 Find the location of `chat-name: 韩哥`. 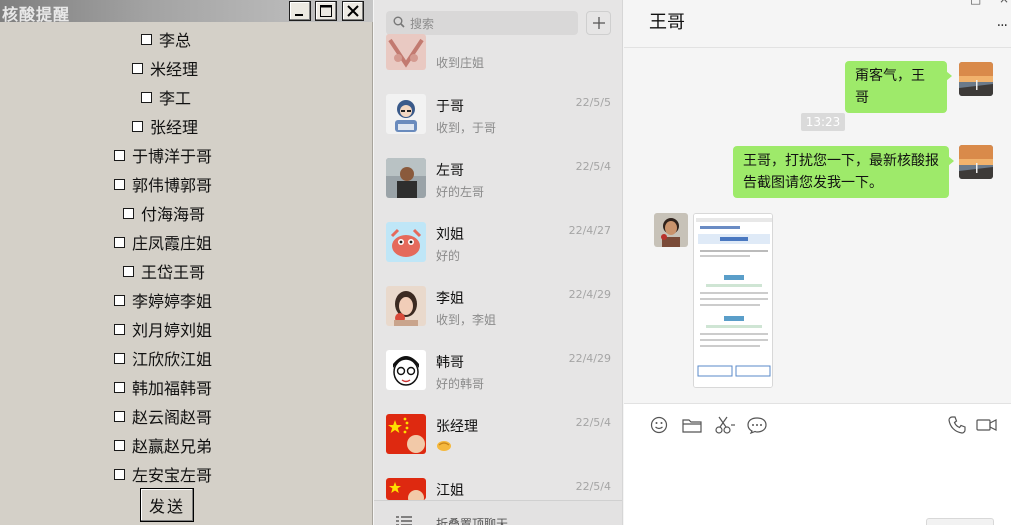

chat-name: 韩哥 is located at coordinates (450, 363).